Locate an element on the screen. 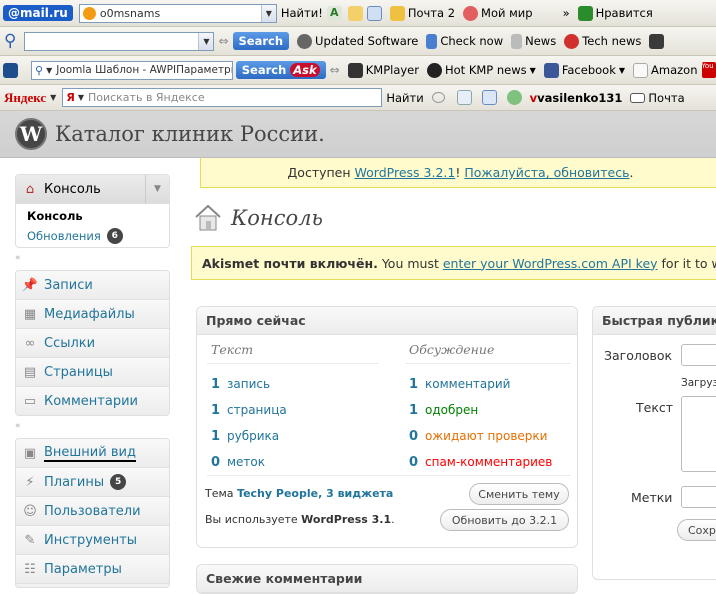 This screenshot has height=594, width=716. stat-row: 1рубрика is located at coordinates (249, 436).